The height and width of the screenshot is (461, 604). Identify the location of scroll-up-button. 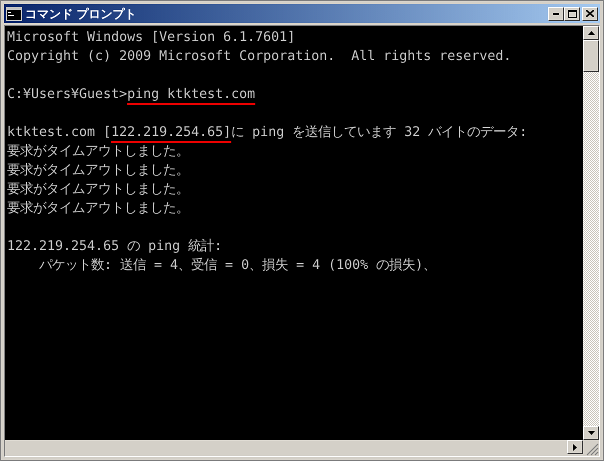
(591, 33).